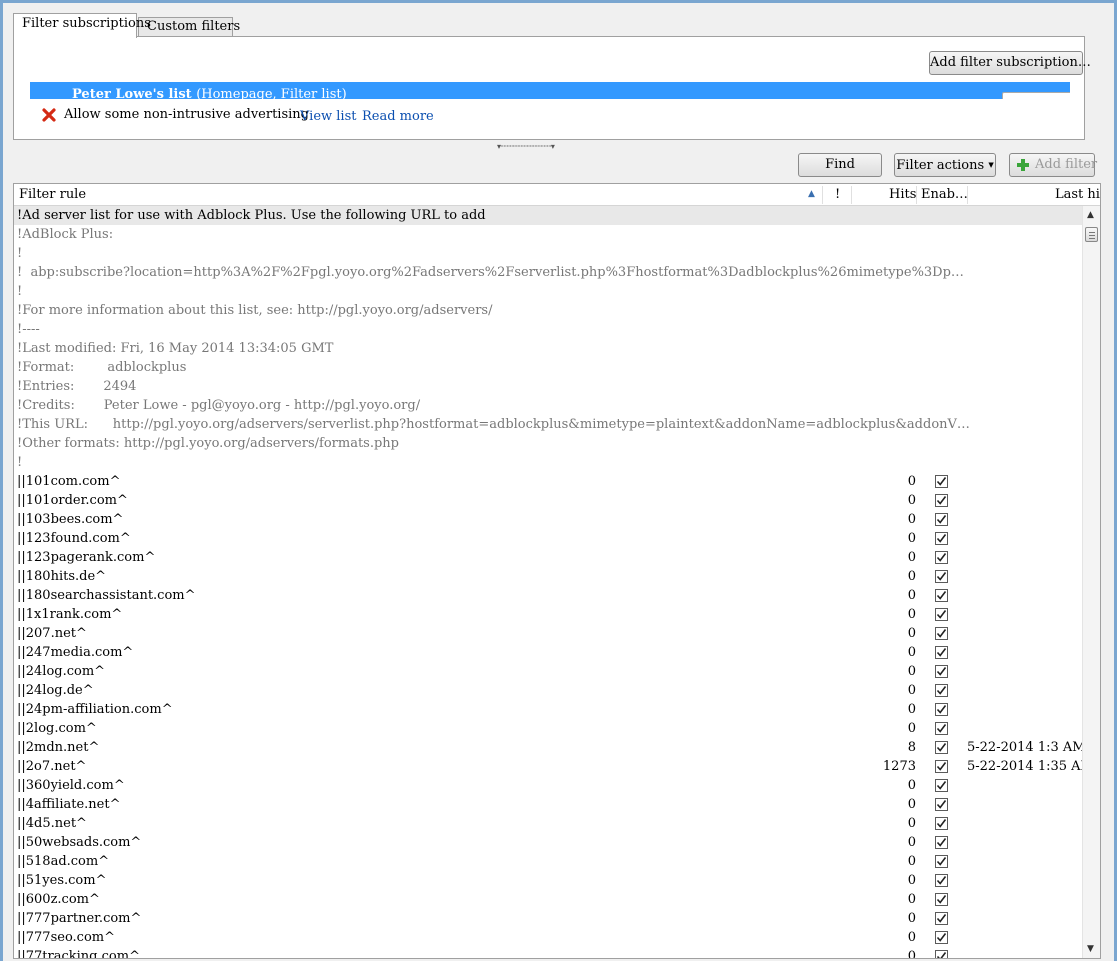 The height and width of the screenshot is (961, 1117). What do you see at coordinates (548, 633) in the screenshot?
I see `filter-row: ||207.net^ 0` at bounding box center [548, 633].